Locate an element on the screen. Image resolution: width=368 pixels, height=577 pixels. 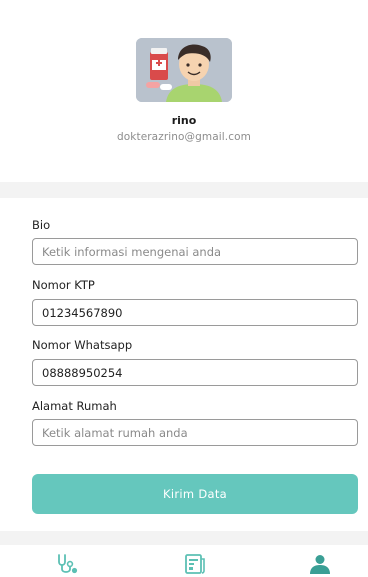
person-icon is located at coordinates (320, 564).